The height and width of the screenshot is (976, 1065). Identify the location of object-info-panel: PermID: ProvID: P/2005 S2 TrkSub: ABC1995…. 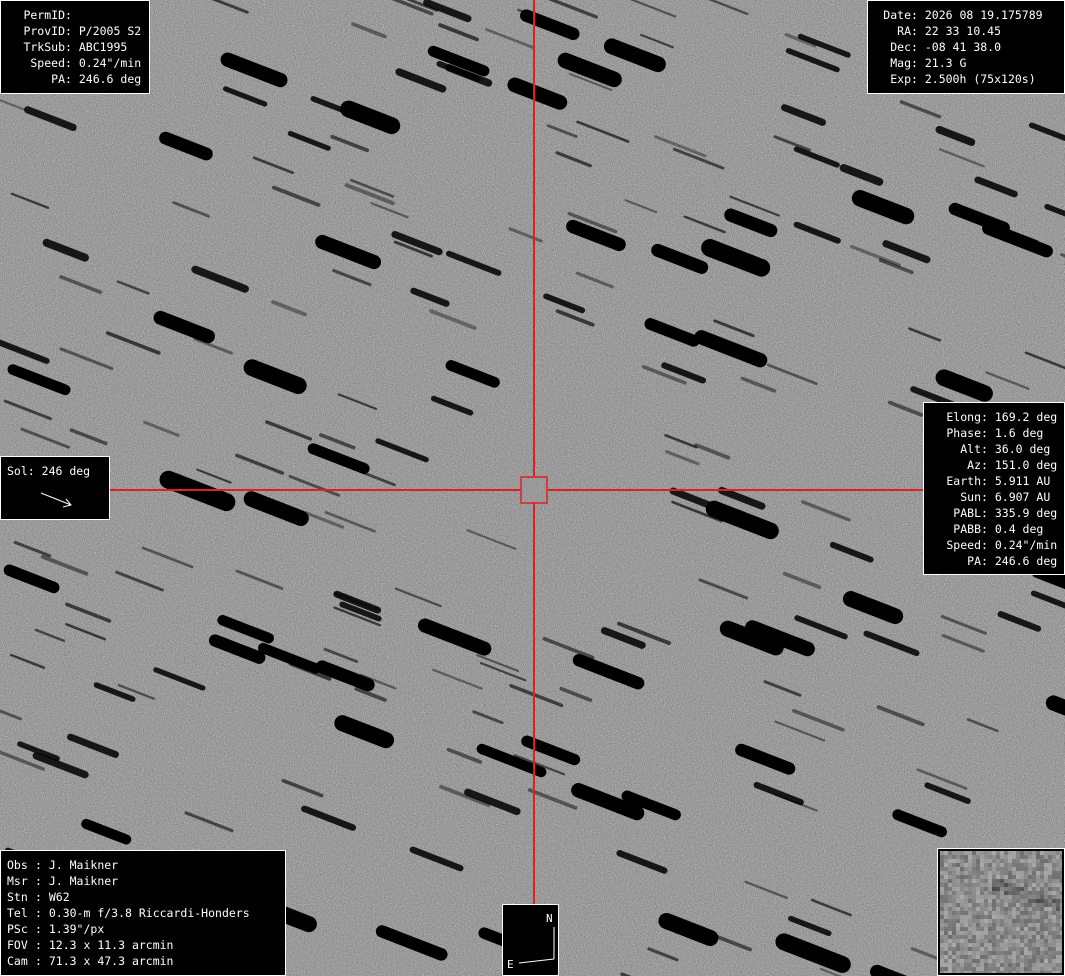
(75, 47).